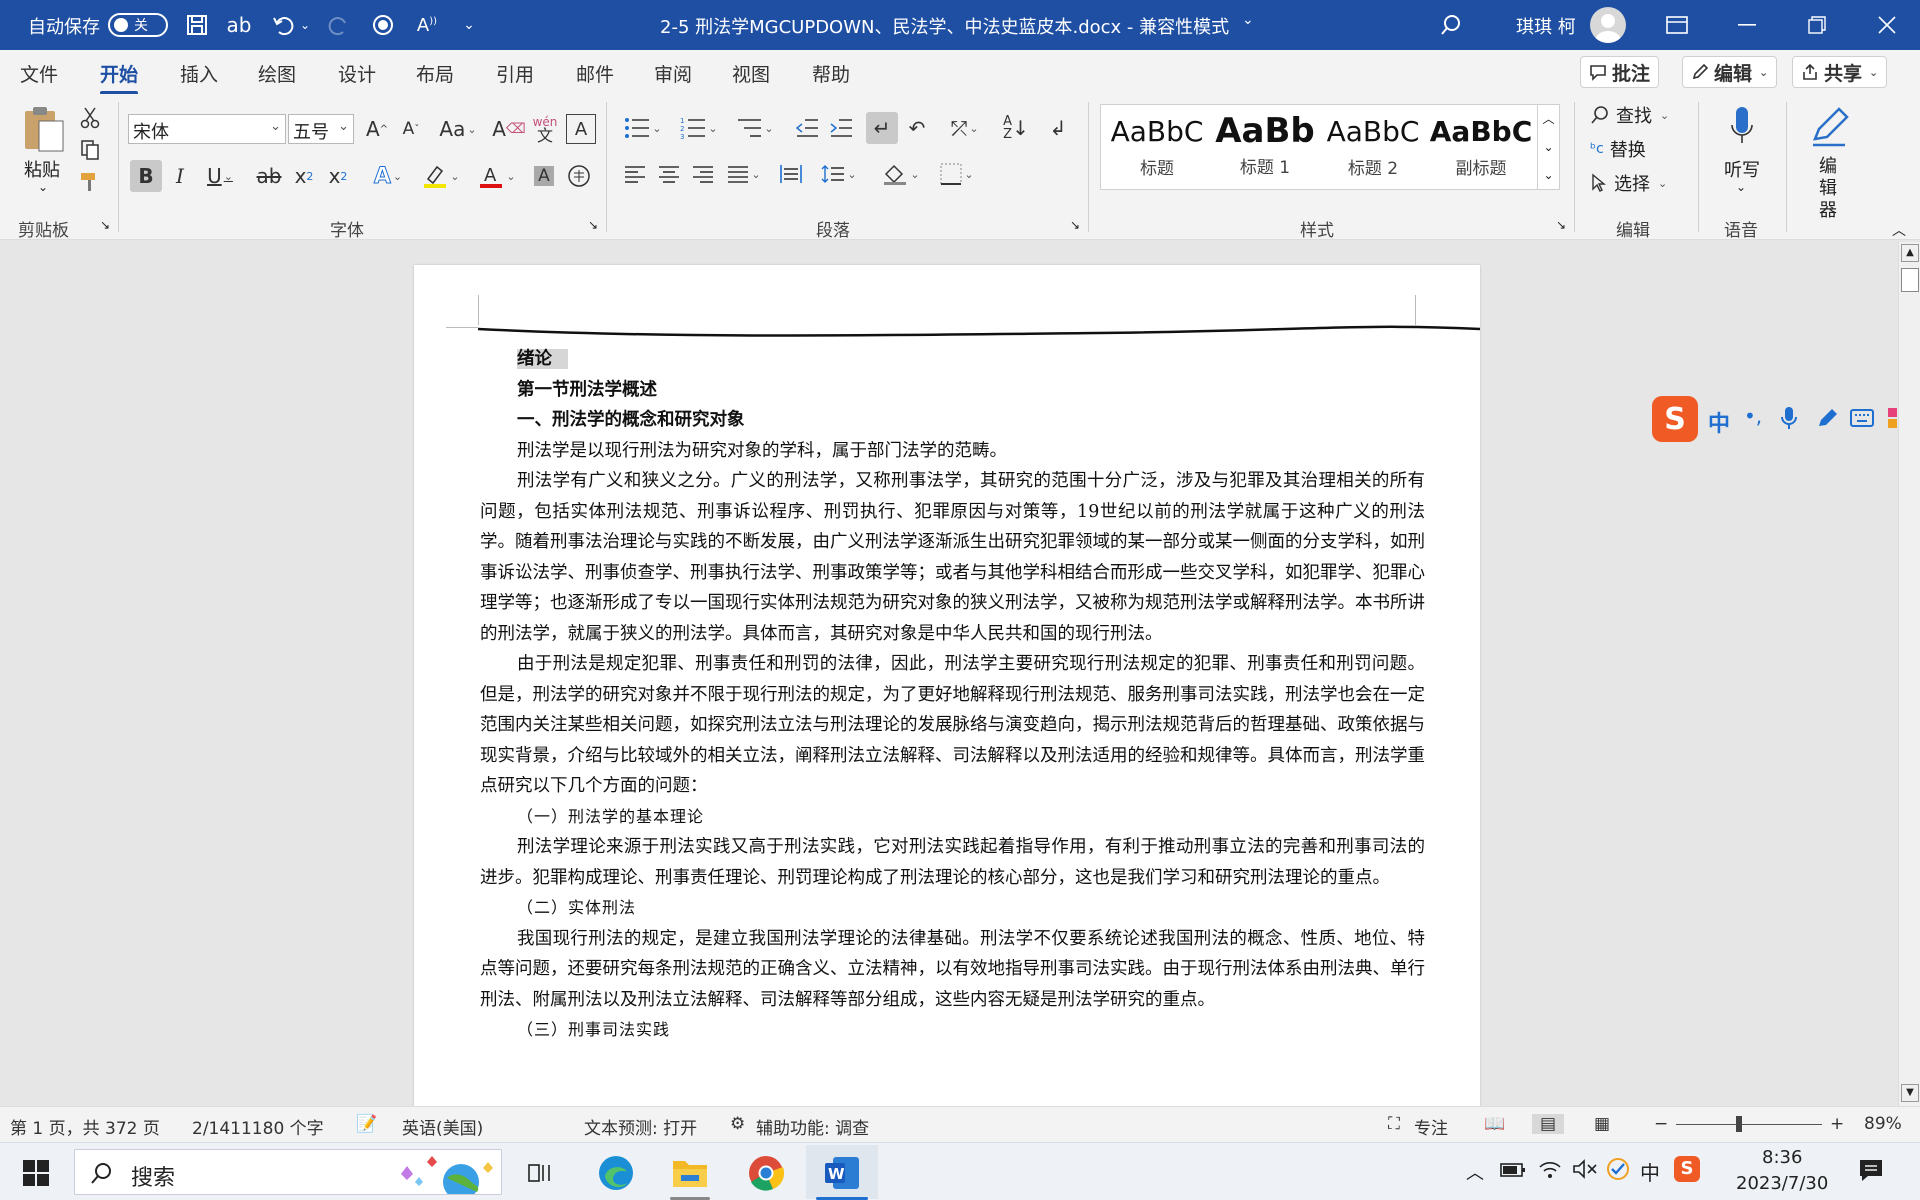  Describe the element at coordinates (1585, 1169) in the screenshot. I see `volume-muted-icon` at that location.